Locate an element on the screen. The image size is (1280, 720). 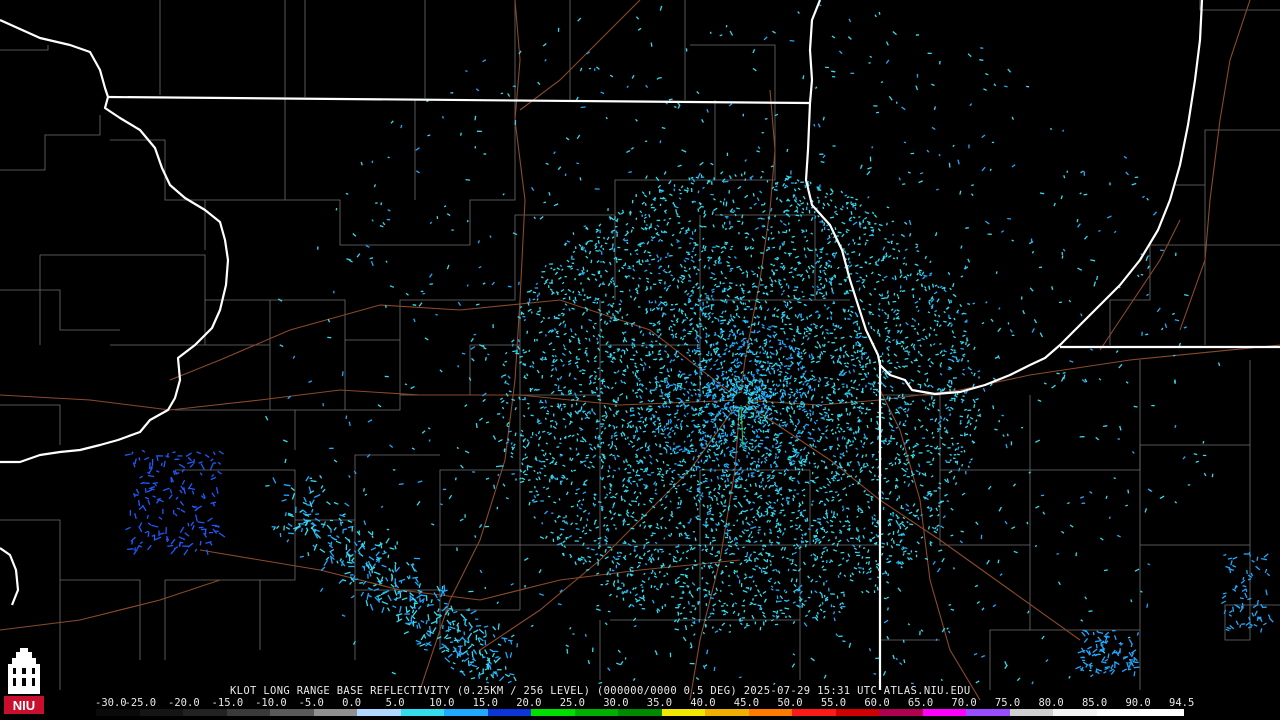
scale-label: 45.0 is located at coordinates (746, 703).